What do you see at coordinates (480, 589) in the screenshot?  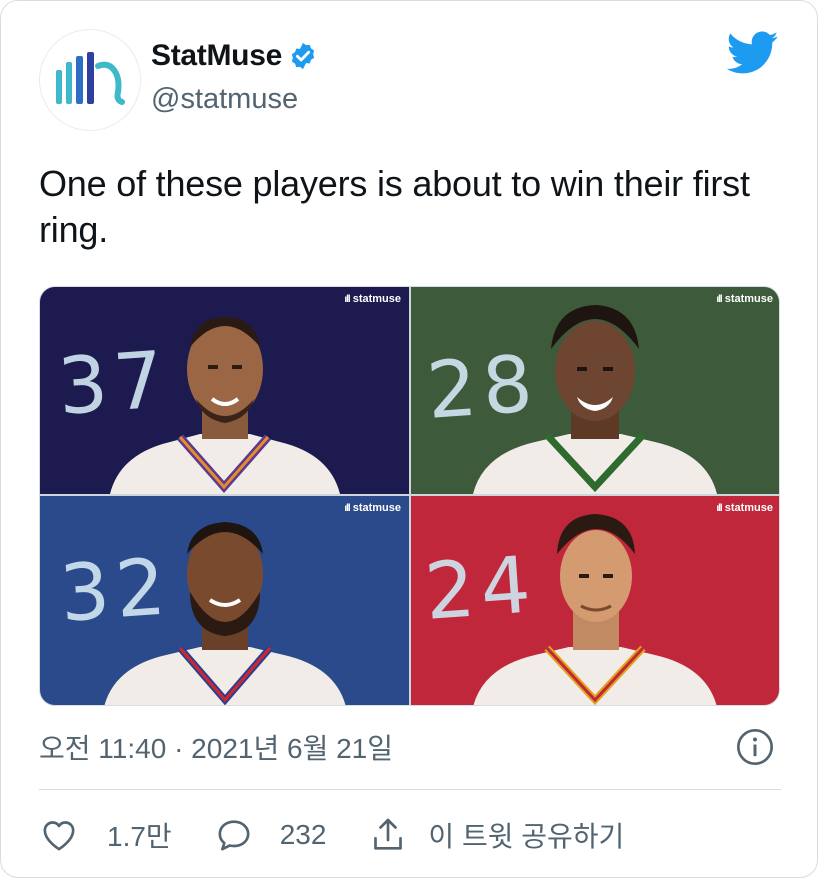 I see `handwritten-number: 24` at bounding box center [480, 589].